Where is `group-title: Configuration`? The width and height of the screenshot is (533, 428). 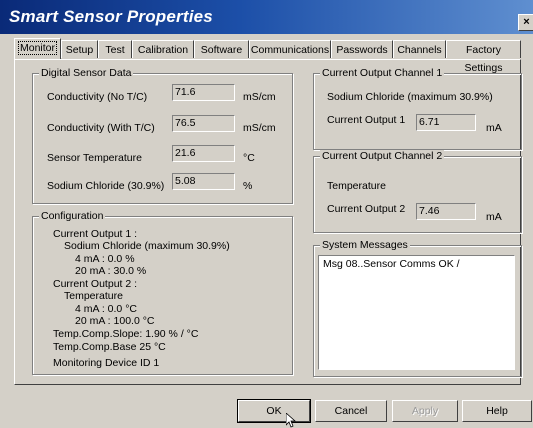 group-title: Configuration is located at coordinates (72, 216).